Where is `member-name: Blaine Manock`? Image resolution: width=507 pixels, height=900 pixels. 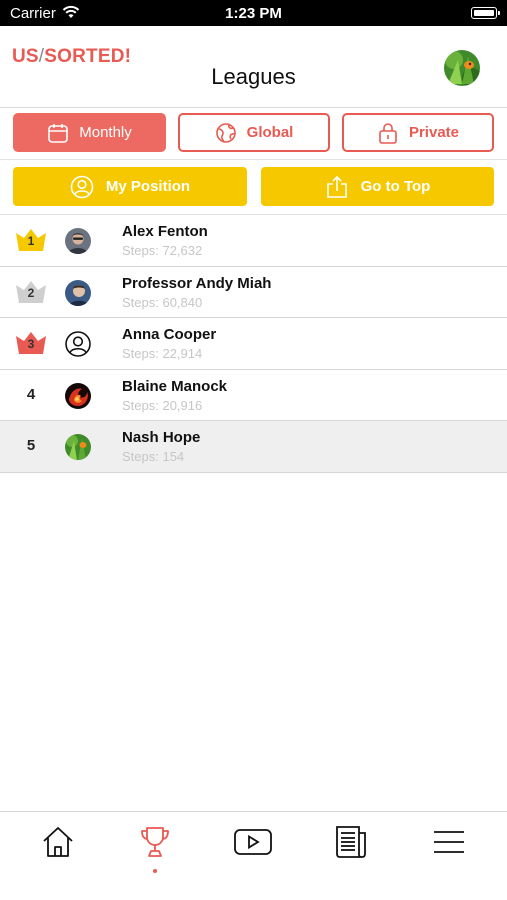 member-name: Blaine Manock is located at coordinates (175, 386).